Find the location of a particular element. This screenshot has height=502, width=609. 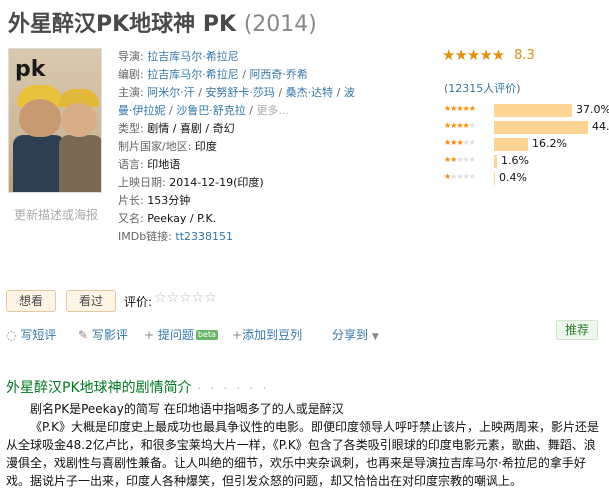

writer-link: 阿西奇·乔希 is located at coordinates (278, 74).